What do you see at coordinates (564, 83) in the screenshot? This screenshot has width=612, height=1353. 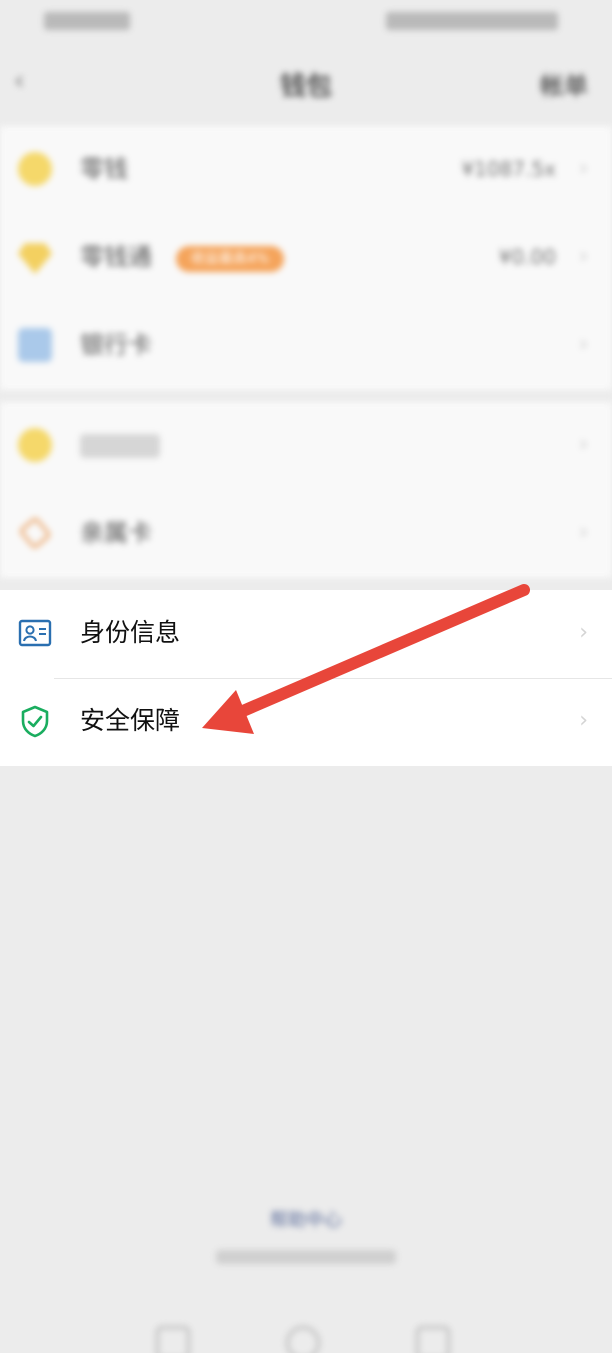 I see `bill-button: 帐单` at bounding box center [564, 83].